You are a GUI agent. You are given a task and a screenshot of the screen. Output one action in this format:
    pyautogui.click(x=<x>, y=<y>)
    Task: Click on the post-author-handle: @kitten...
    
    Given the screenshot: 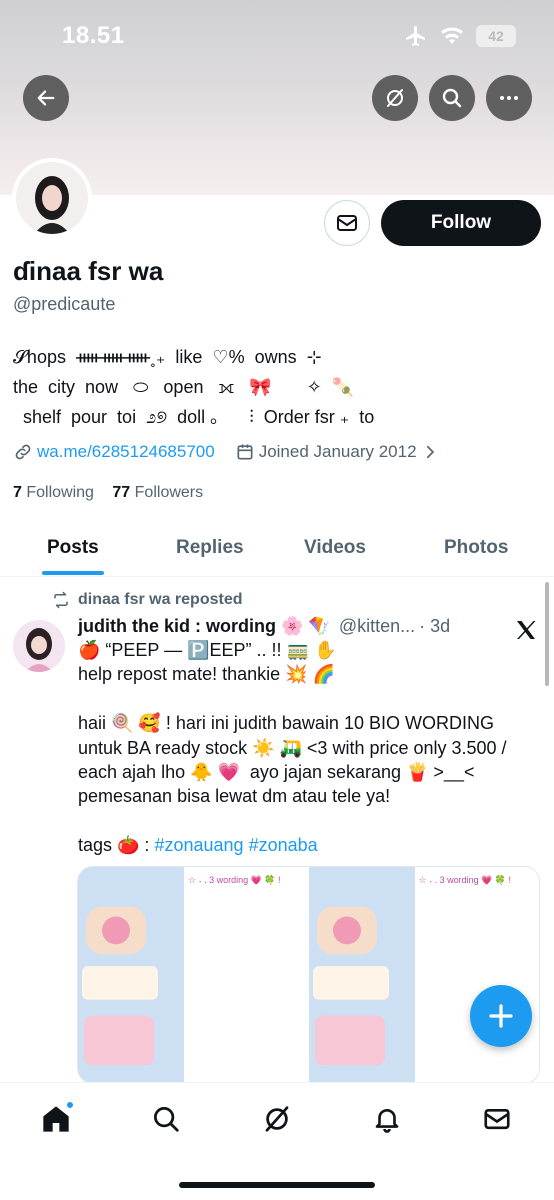 What is the action you would take?
    pyautogui.click(x=377, y=626)
    